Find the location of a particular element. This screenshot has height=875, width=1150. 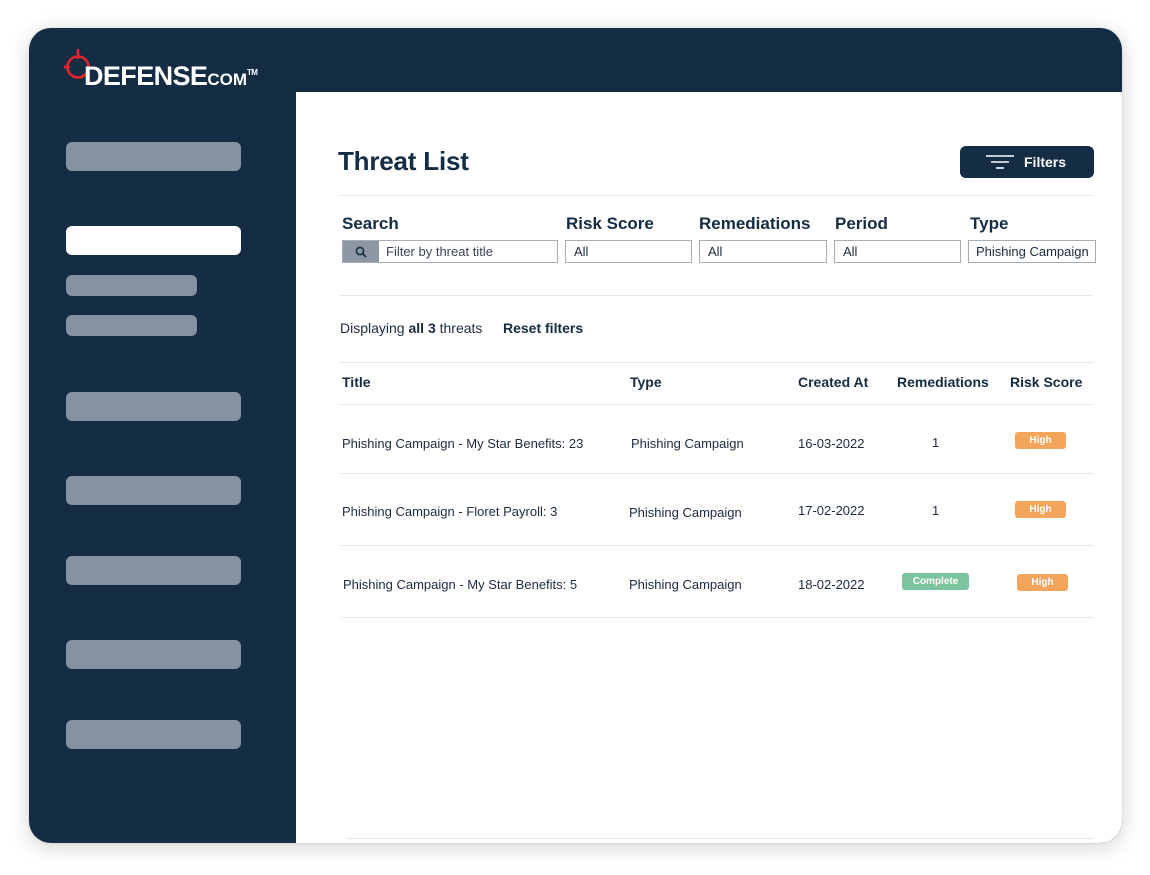

sidebar-item-active is located at coordinates (153, 240).